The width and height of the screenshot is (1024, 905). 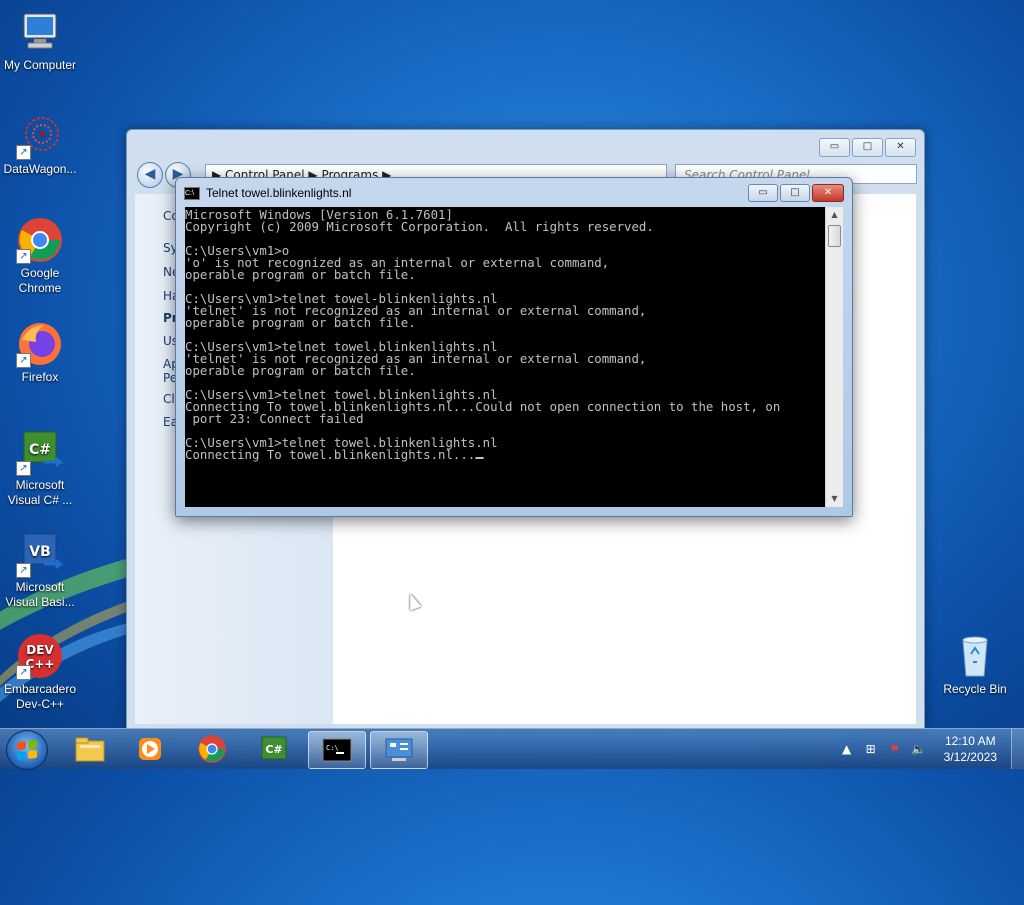 What do you see at coordinates (40, 377) in the screenshot?
I see `desktop-icon-label: Firefox` at bounding box center [40, 377].